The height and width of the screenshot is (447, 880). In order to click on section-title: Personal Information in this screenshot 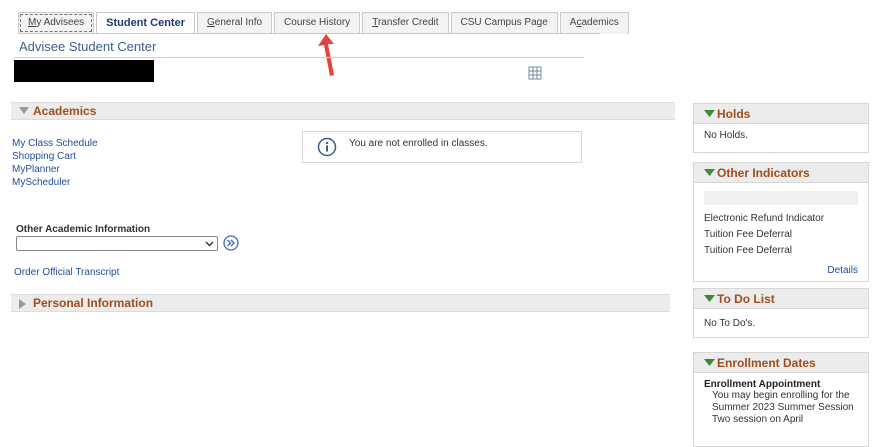, I will do `click(93, 303)`.